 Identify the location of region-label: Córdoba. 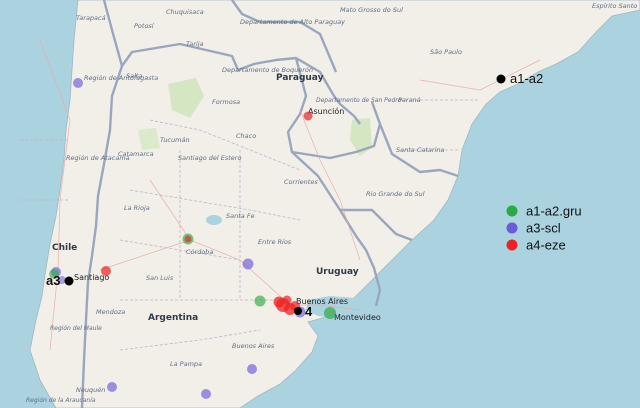
(199, 252).